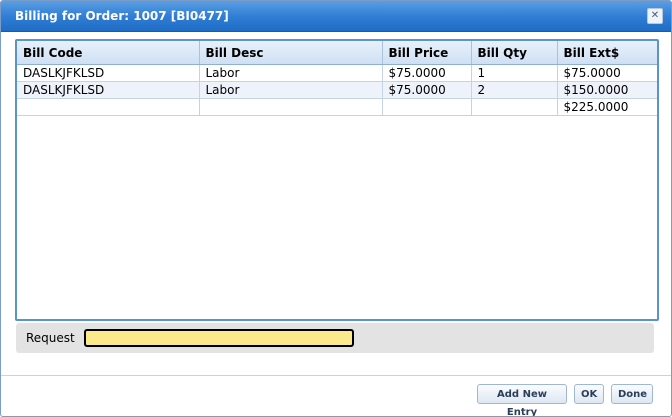 The image size is (672, 417). What do you see at coordinates (514, 53) in the screenshot?
I see `column-header-bill-qty: Bill Qty` at bounding box center [514, 53].